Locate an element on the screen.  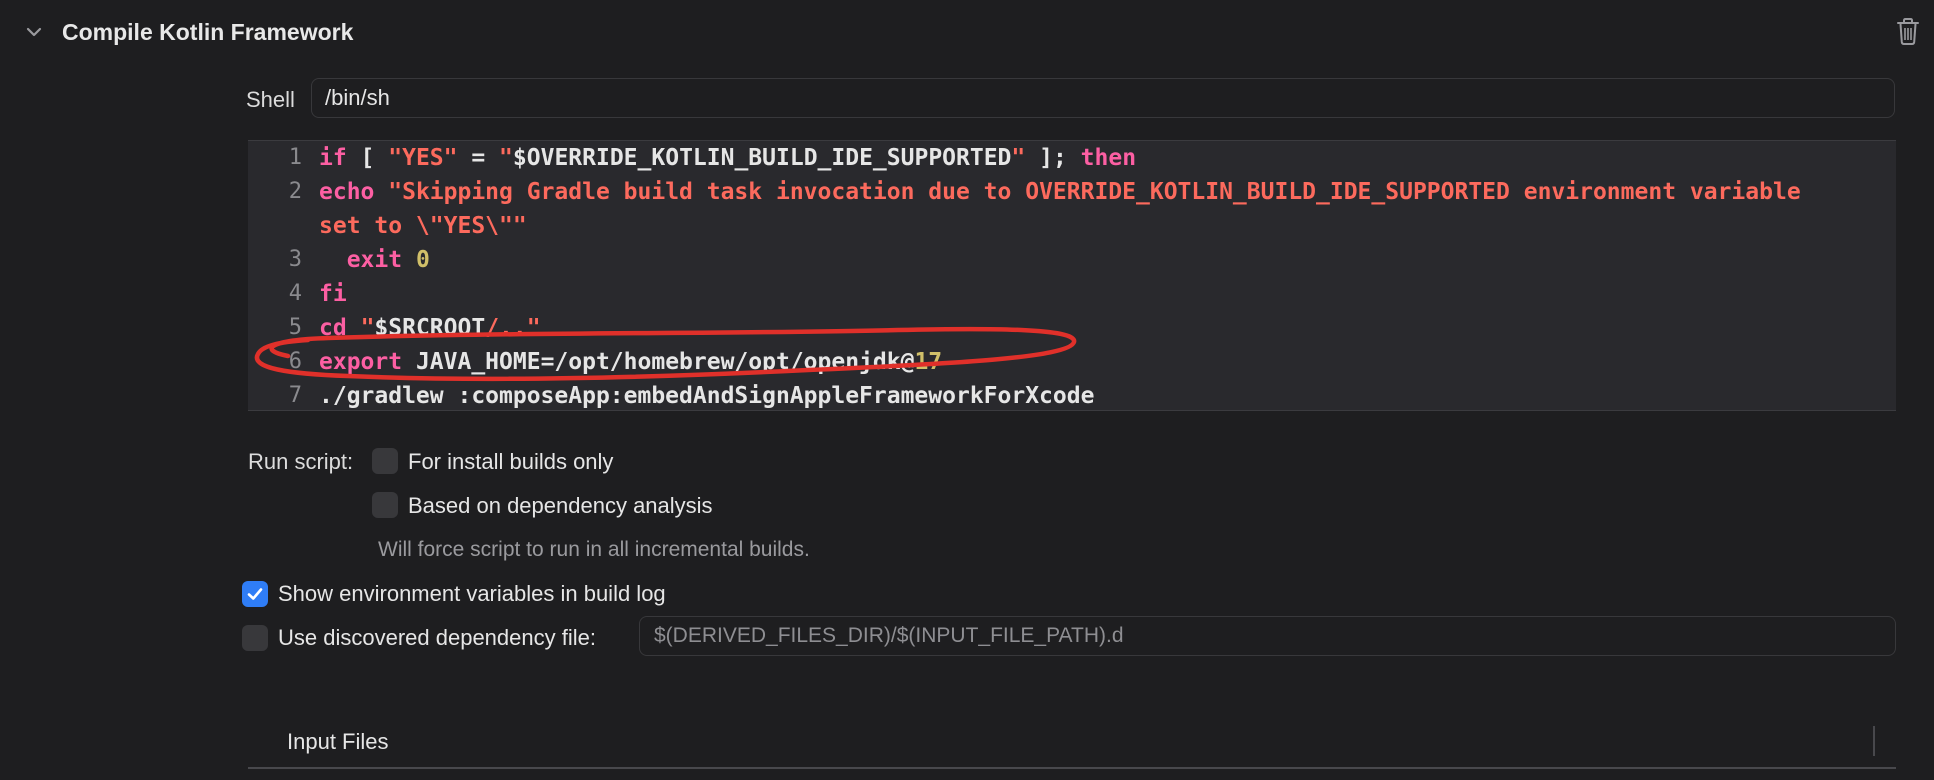
show-env-vars-label: Show environment variables in build log is located at coordinates (472, 594).